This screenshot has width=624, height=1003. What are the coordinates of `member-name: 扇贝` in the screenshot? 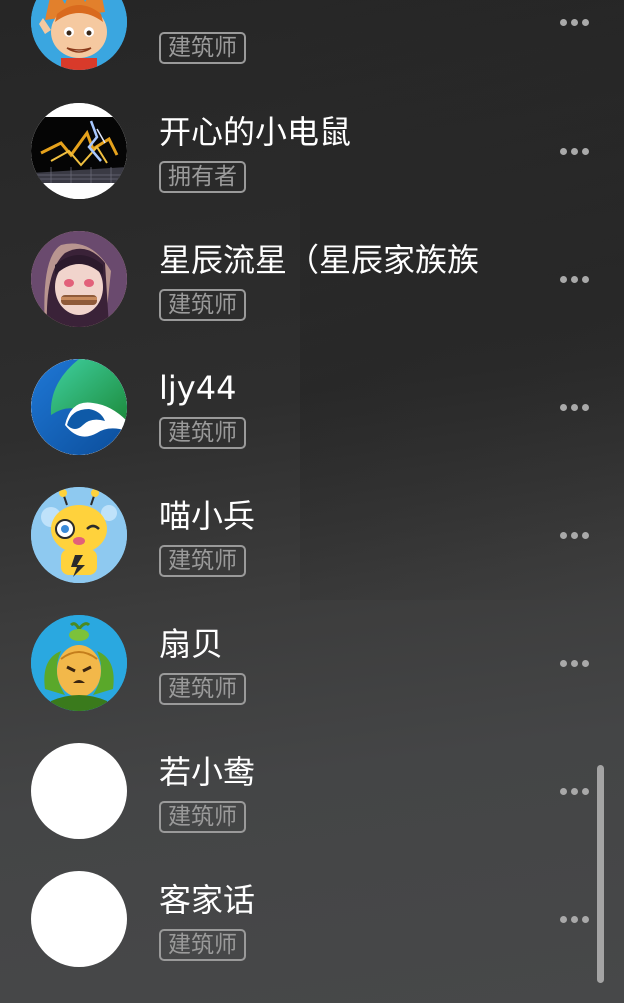 It's located at (191, 644).